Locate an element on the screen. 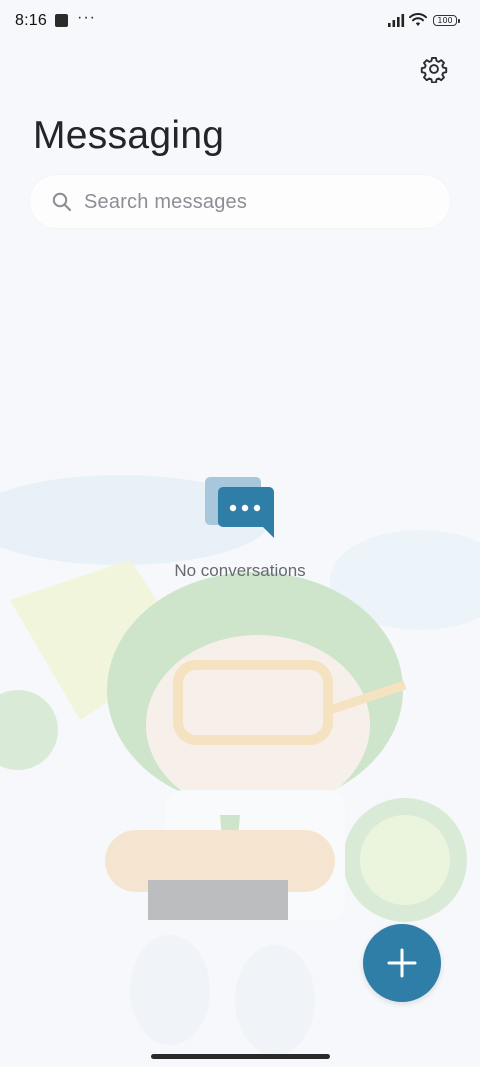 The height and width of the screenshot is (1067, 480). chat-bubbles-icon is located at coordinates (239, 507).